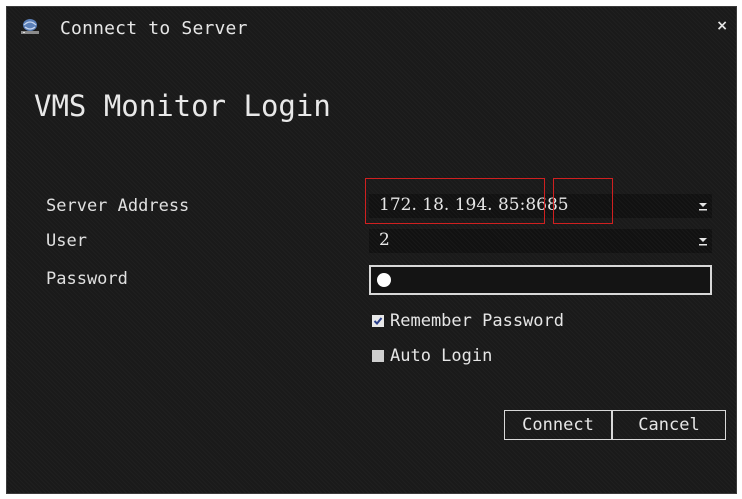 The width and height of the screenshot is (742, 499). What do you see at coordinates (558, 425) in the screenshot?
I see `connect-button: Connect` at bounding box center [558, 425].